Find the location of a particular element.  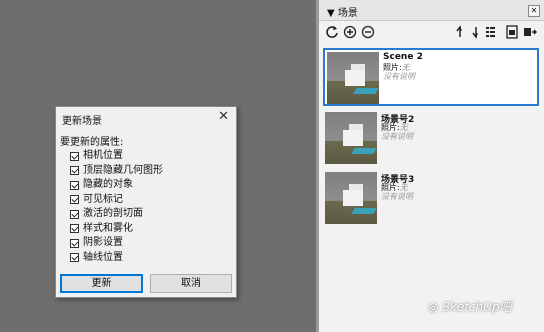

checkbox-camera-location: 相机位置 is located at coordinates (116, 156).